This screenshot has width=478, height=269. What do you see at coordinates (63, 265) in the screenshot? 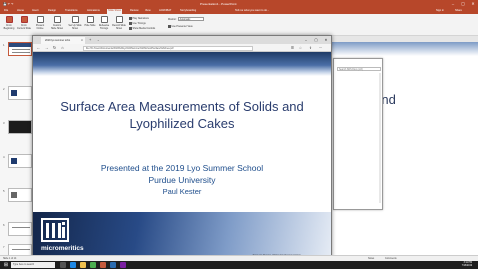
I see `task-view-icon` at bounding box center [63, 265].